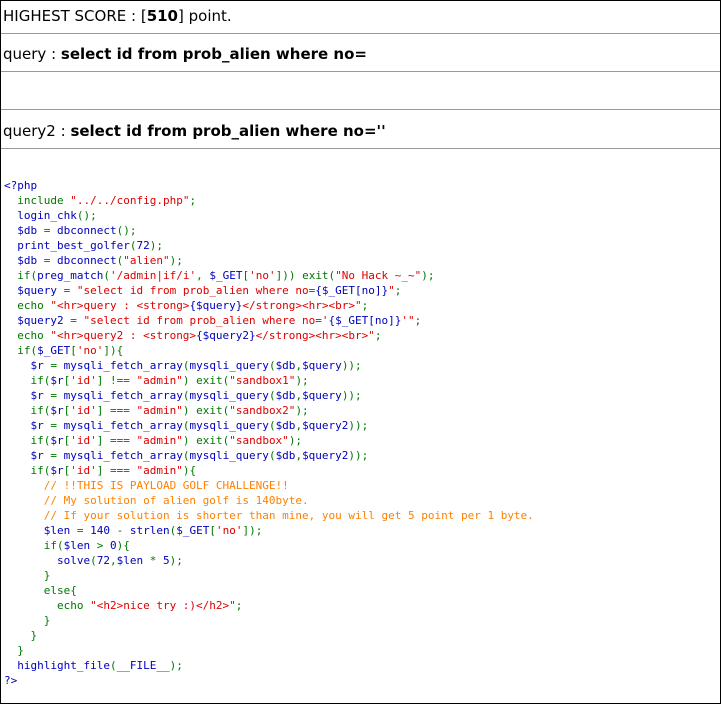 This screenshot has height=704, width=721. I want to click on code-line: include "../../config.php";, so click(269, 200).